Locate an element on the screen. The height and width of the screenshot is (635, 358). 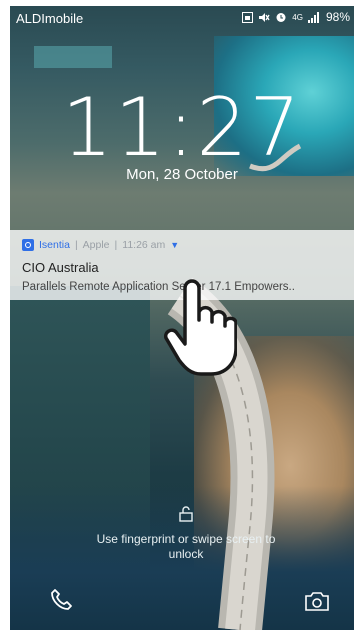
image-icon is located at coordinates (248, 17).